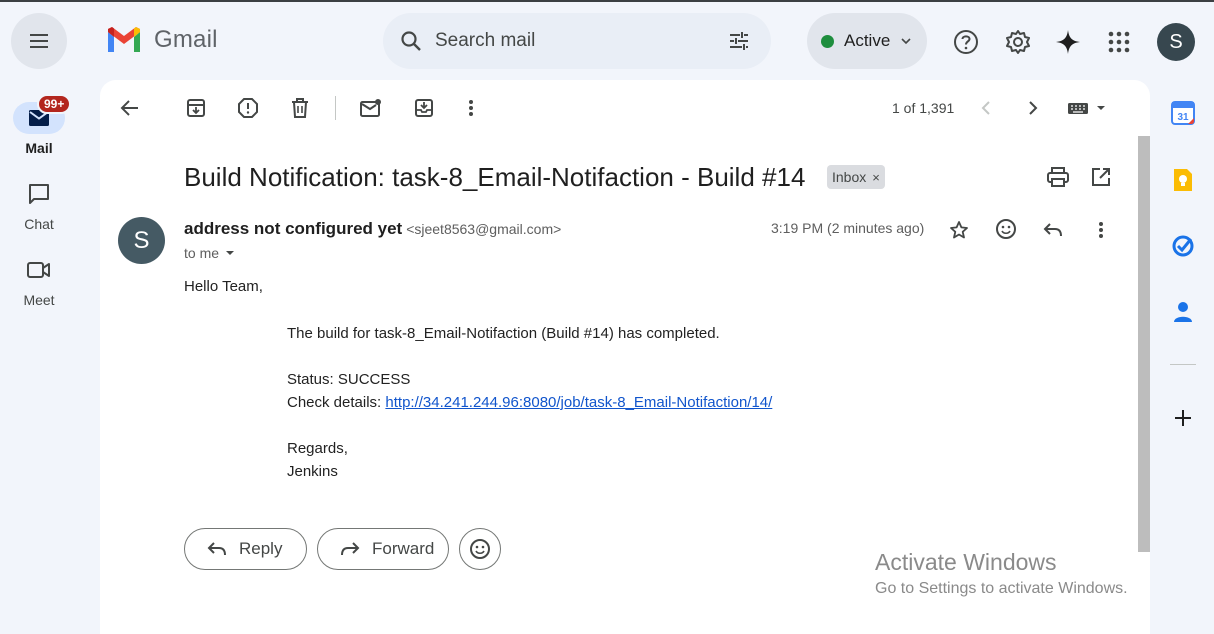  What do you see at coordinates (336, 402) in the screenshot?
I see `details-prefix: Check details:` at bounding box center [336, 402].